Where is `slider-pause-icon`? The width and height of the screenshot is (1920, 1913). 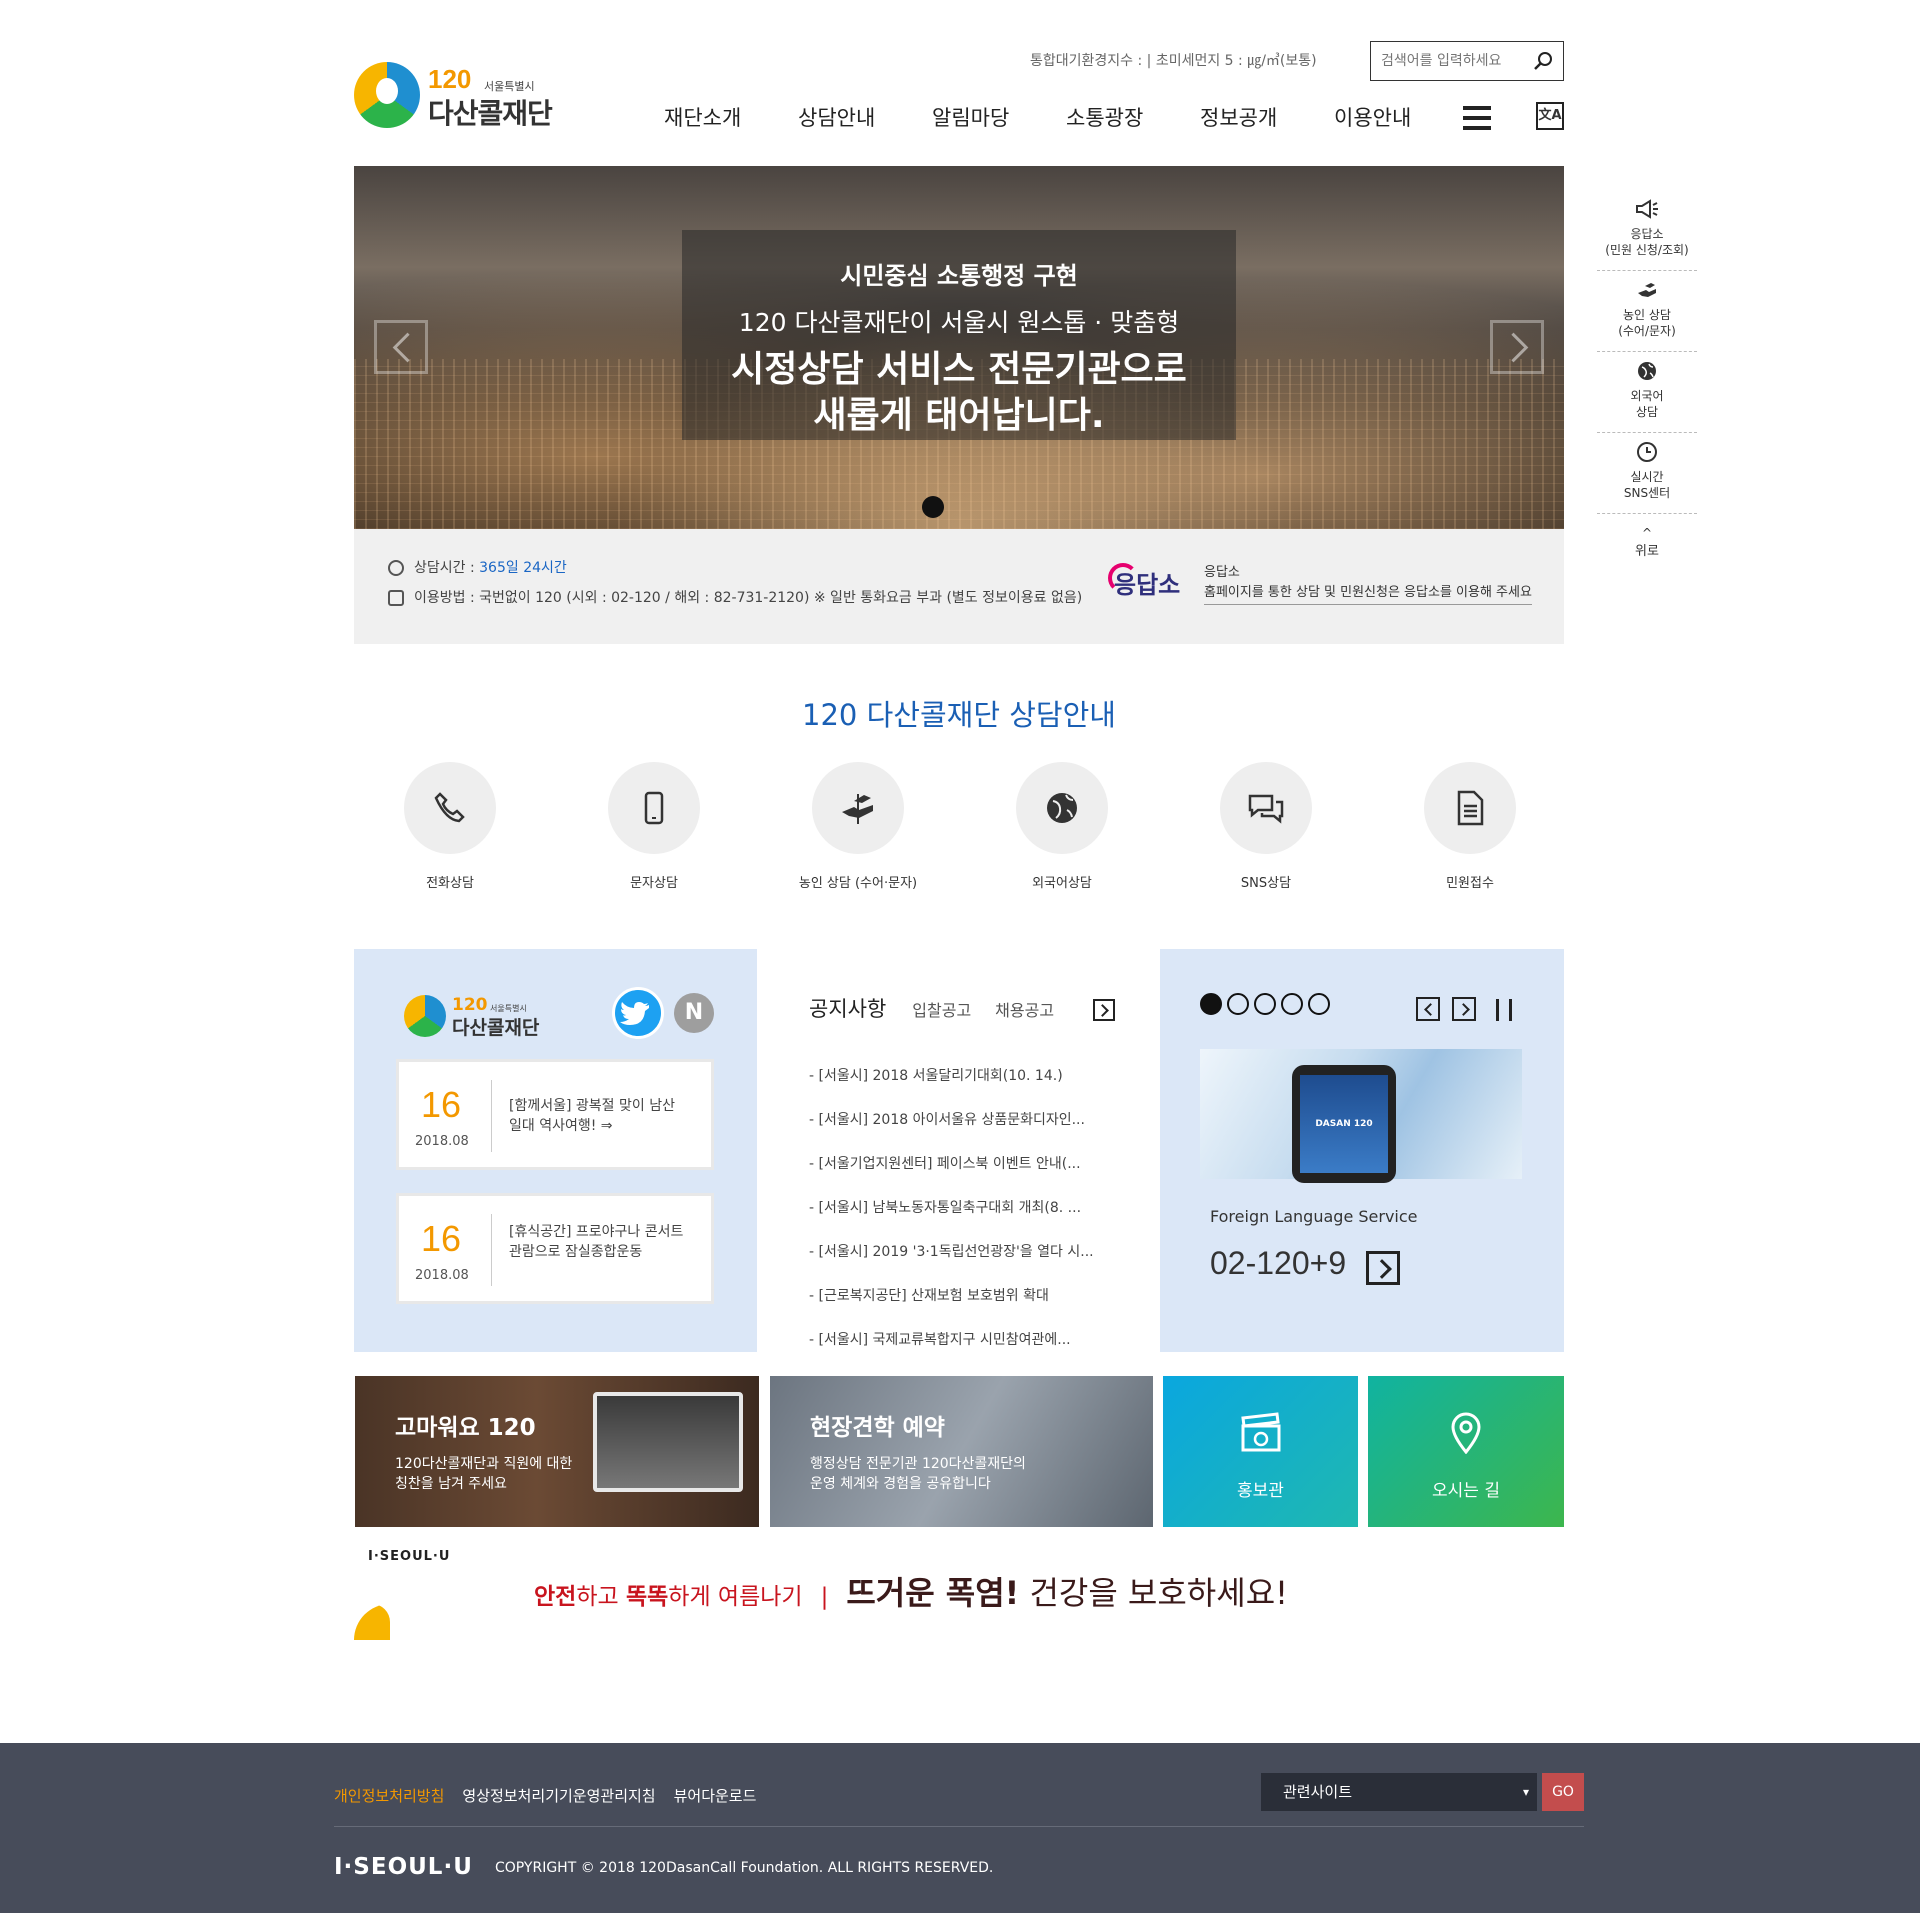 slider-pause-icon is located at coordinates (1504, 1010).